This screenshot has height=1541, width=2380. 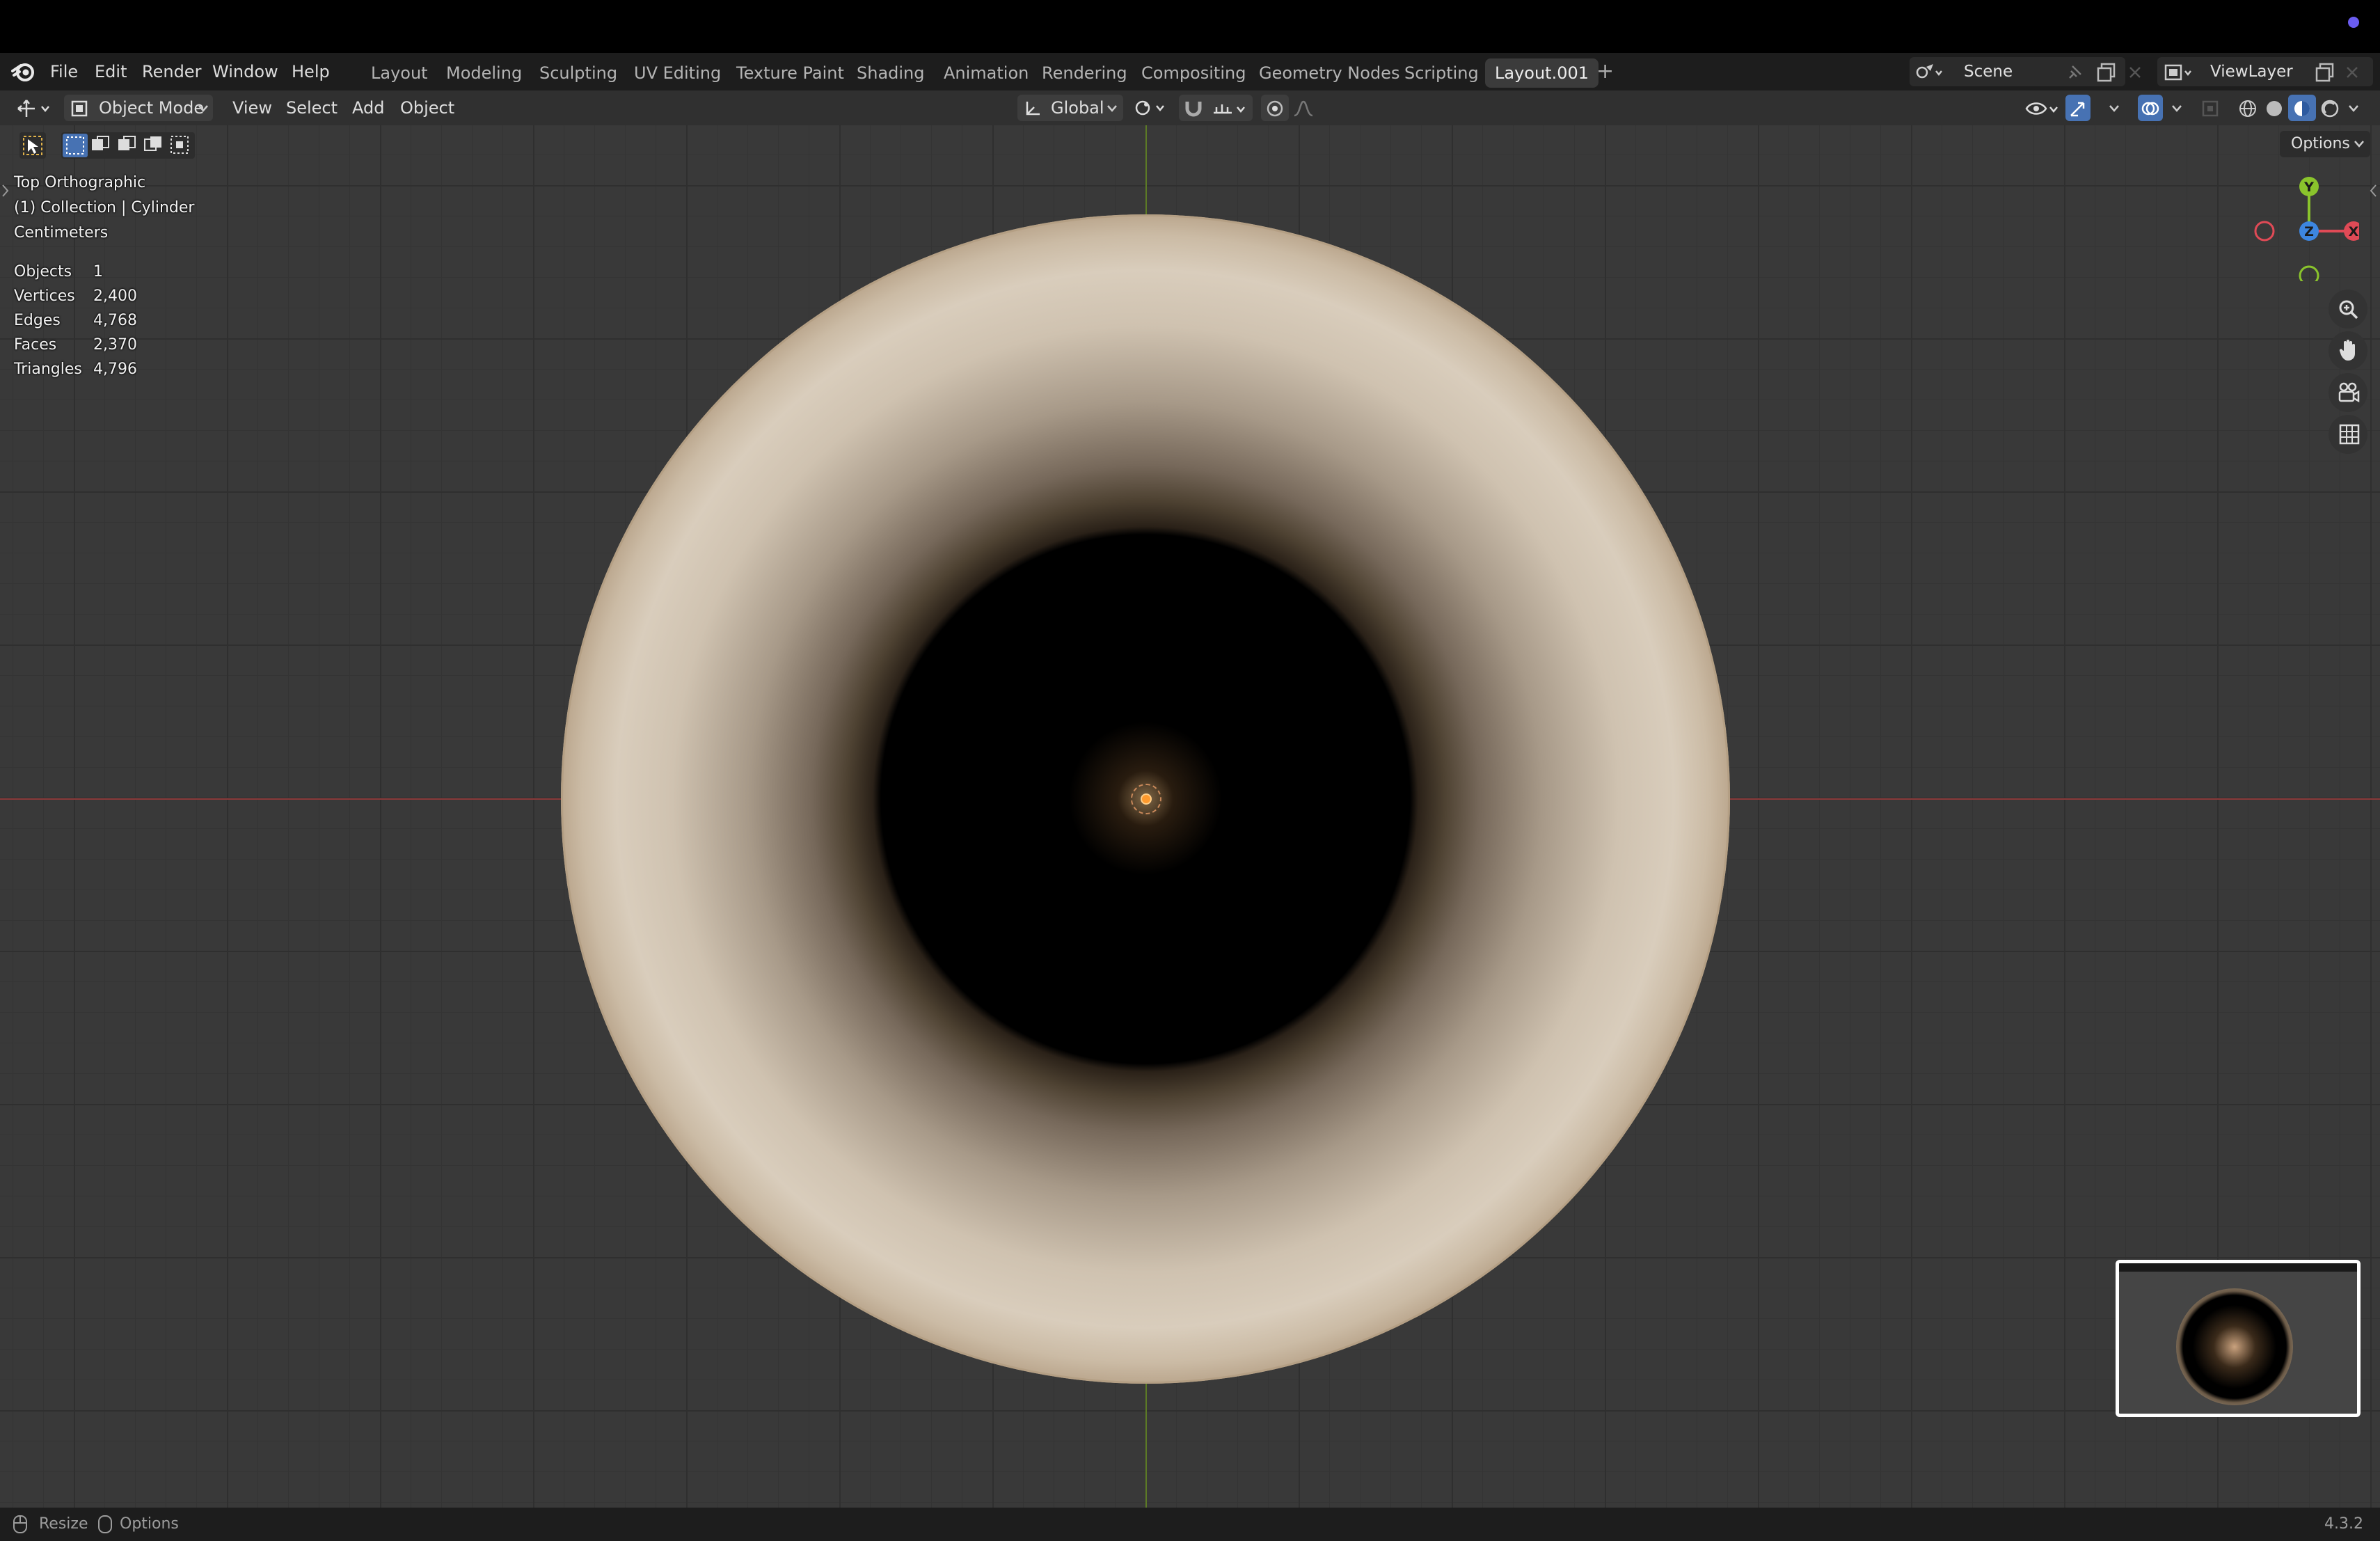 What do you see at coordinates (43, 271) in the screenshot?
I see `stat-label: Objects` at bounding box center [43, 271].